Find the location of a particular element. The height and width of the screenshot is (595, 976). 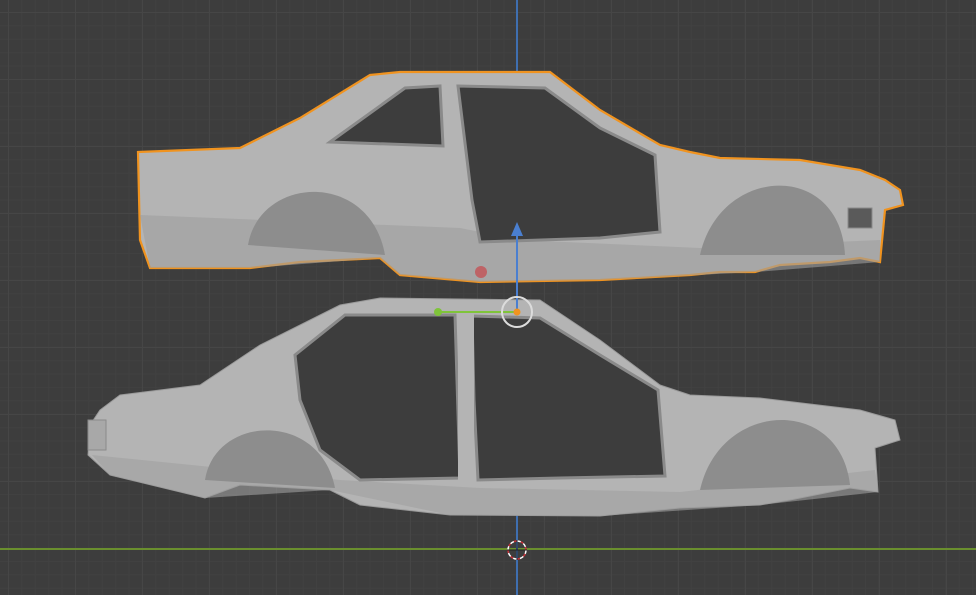

y-arrow-icon is located at coordinates (438, 312).